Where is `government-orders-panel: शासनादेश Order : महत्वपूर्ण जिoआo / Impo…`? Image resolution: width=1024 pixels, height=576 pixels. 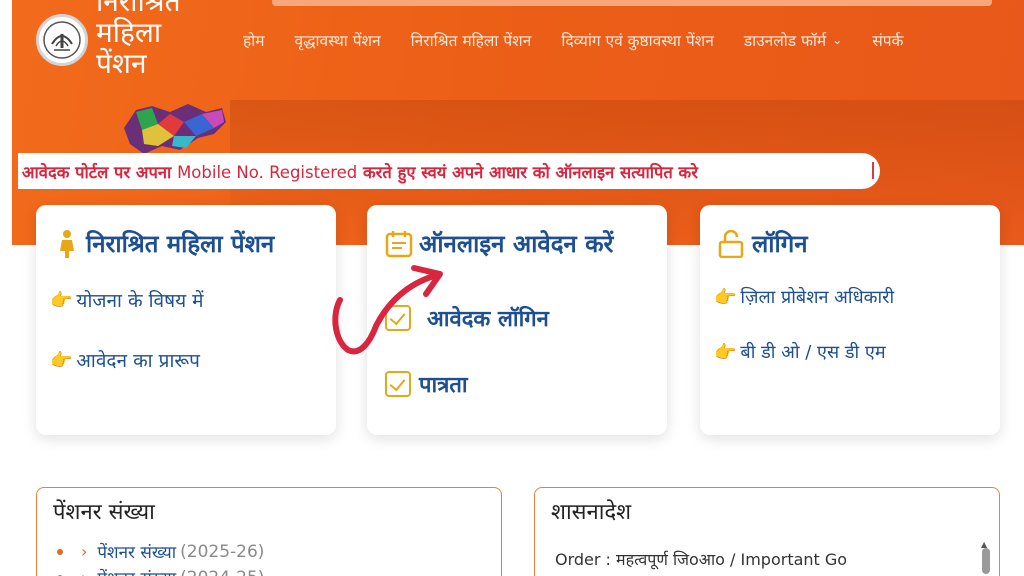 government-orders-panel: शासनादेश Order : महत्वपूर्ण जिoआo / Impo… is located at coordinates (767, 531).